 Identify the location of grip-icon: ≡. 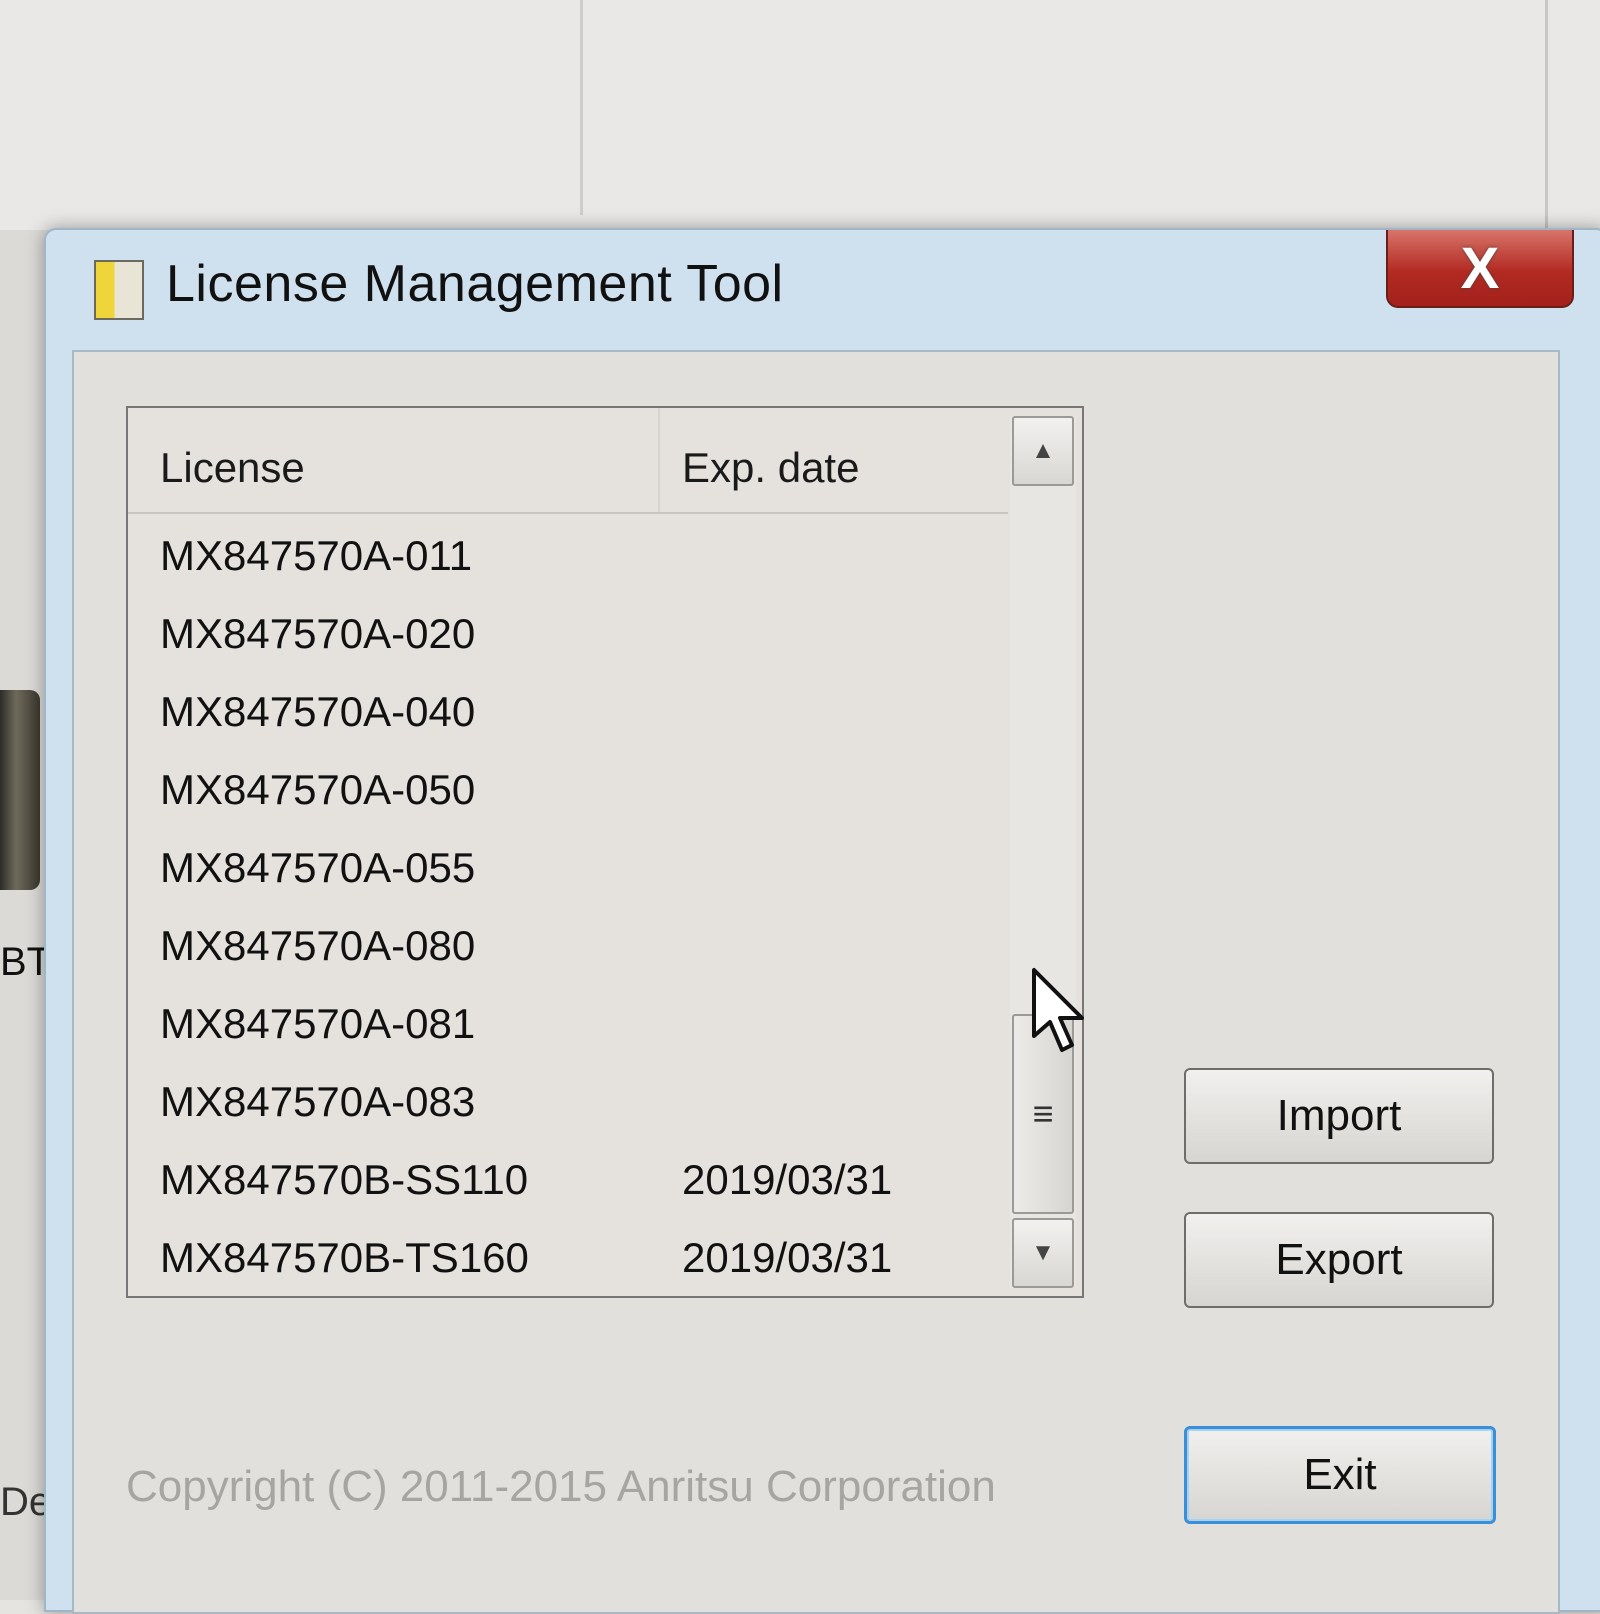
(1043, 1113).